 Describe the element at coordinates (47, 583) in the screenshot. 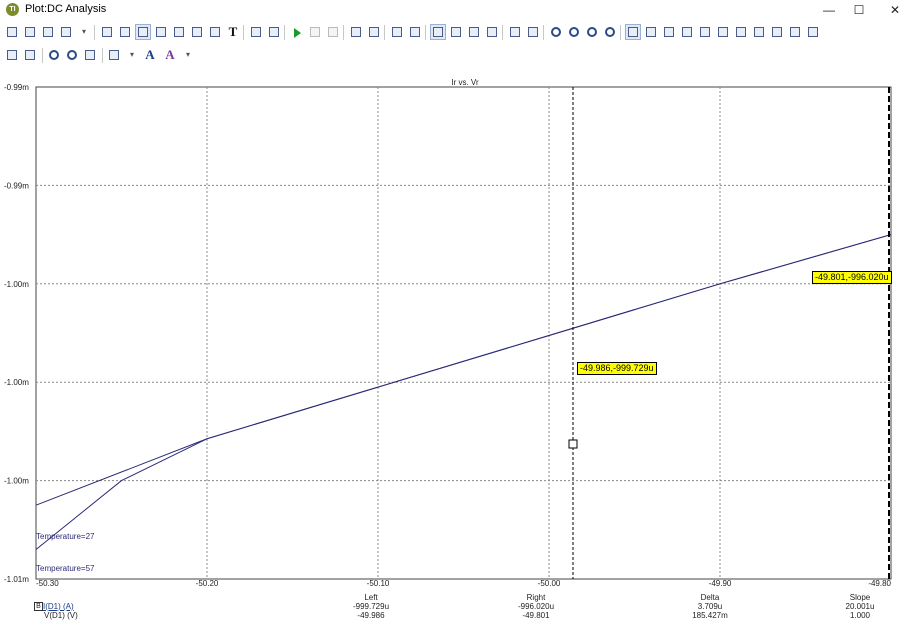

I see `x-tick-label: -50.30` at that location.